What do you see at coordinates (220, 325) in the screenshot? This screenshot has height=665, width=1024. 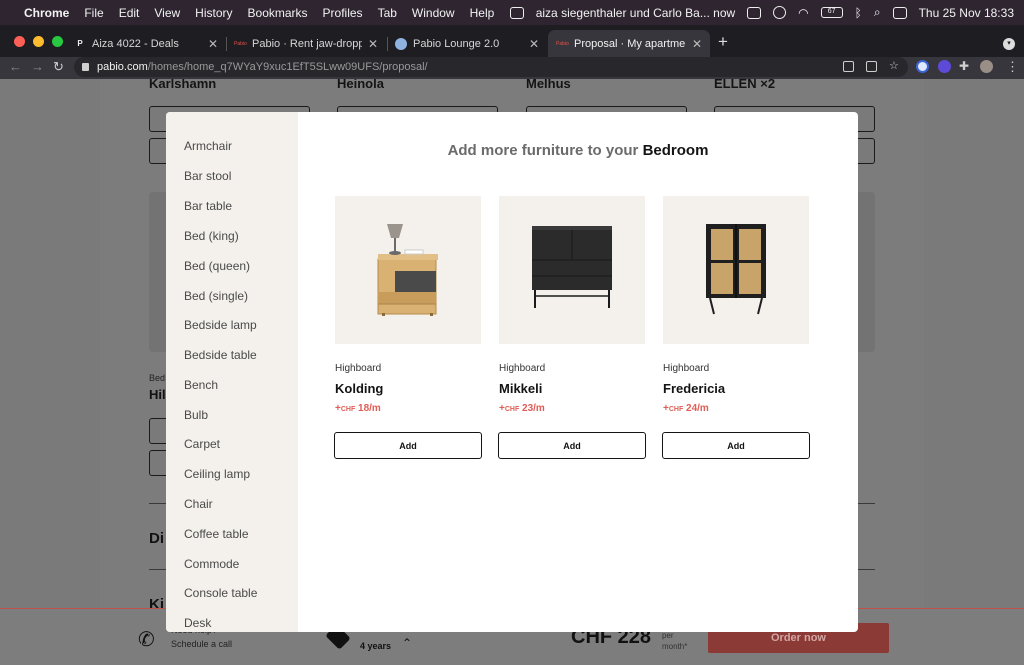 I see `category-bedside-lamp: Bedside lamp` at bounding box center [220, 325].